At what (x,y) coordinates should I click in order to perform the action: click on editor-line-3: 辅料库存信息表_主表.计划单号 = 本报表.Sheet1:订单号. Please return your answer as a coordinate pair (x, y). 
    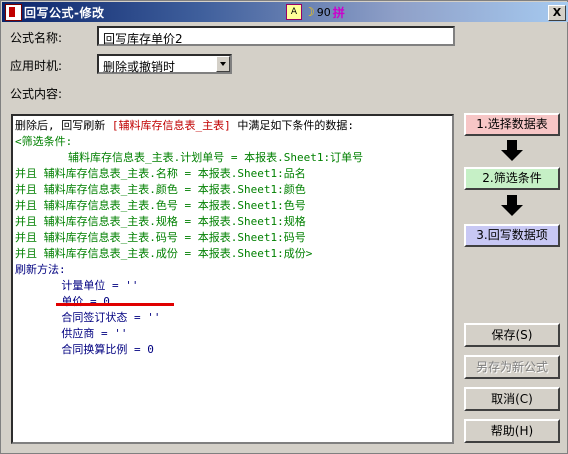
    Looking at the image, I should click on (189, 157).